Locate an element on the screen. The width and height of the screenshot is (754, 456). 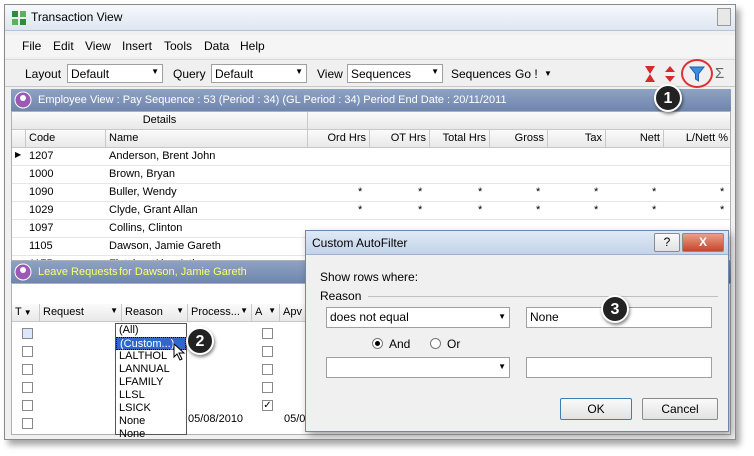
menu-file: File is located at coordinates (31, 46).